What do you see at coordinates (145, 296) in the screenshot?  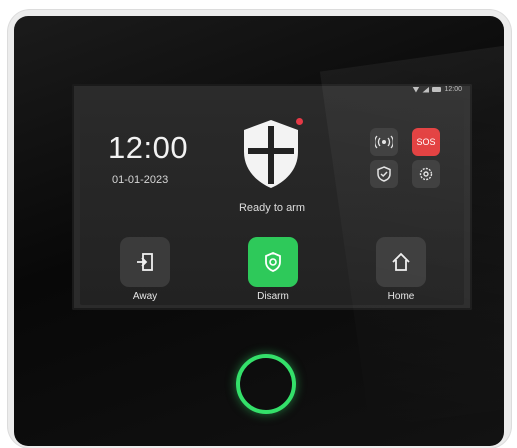 I see `away-label: Away` at bounding box center [145, 296].